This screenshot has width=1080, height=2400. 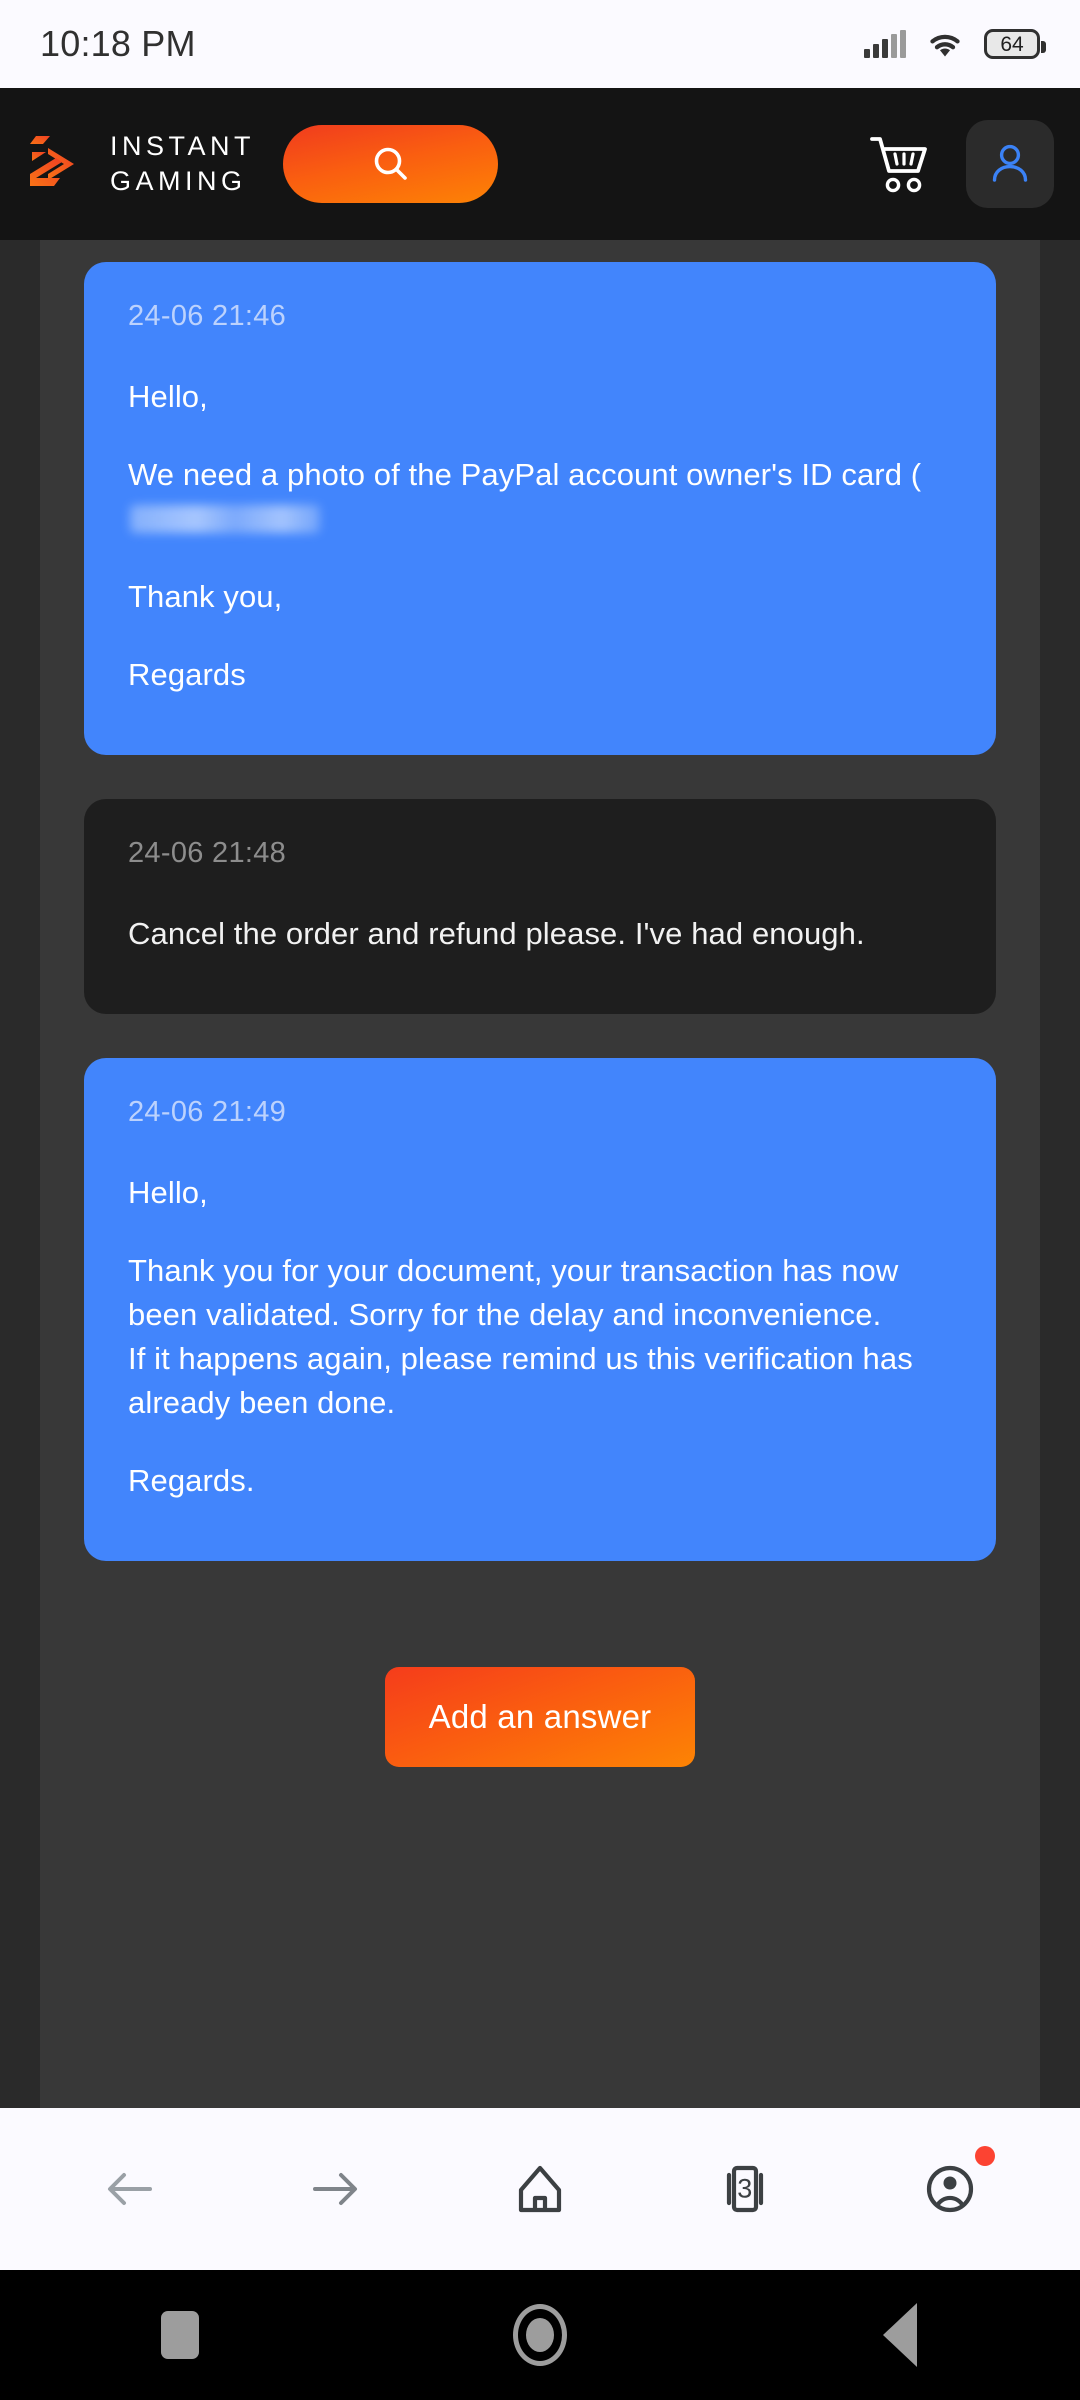 I want to click on status-bar-icons: 64, so click(x=955, y=44).